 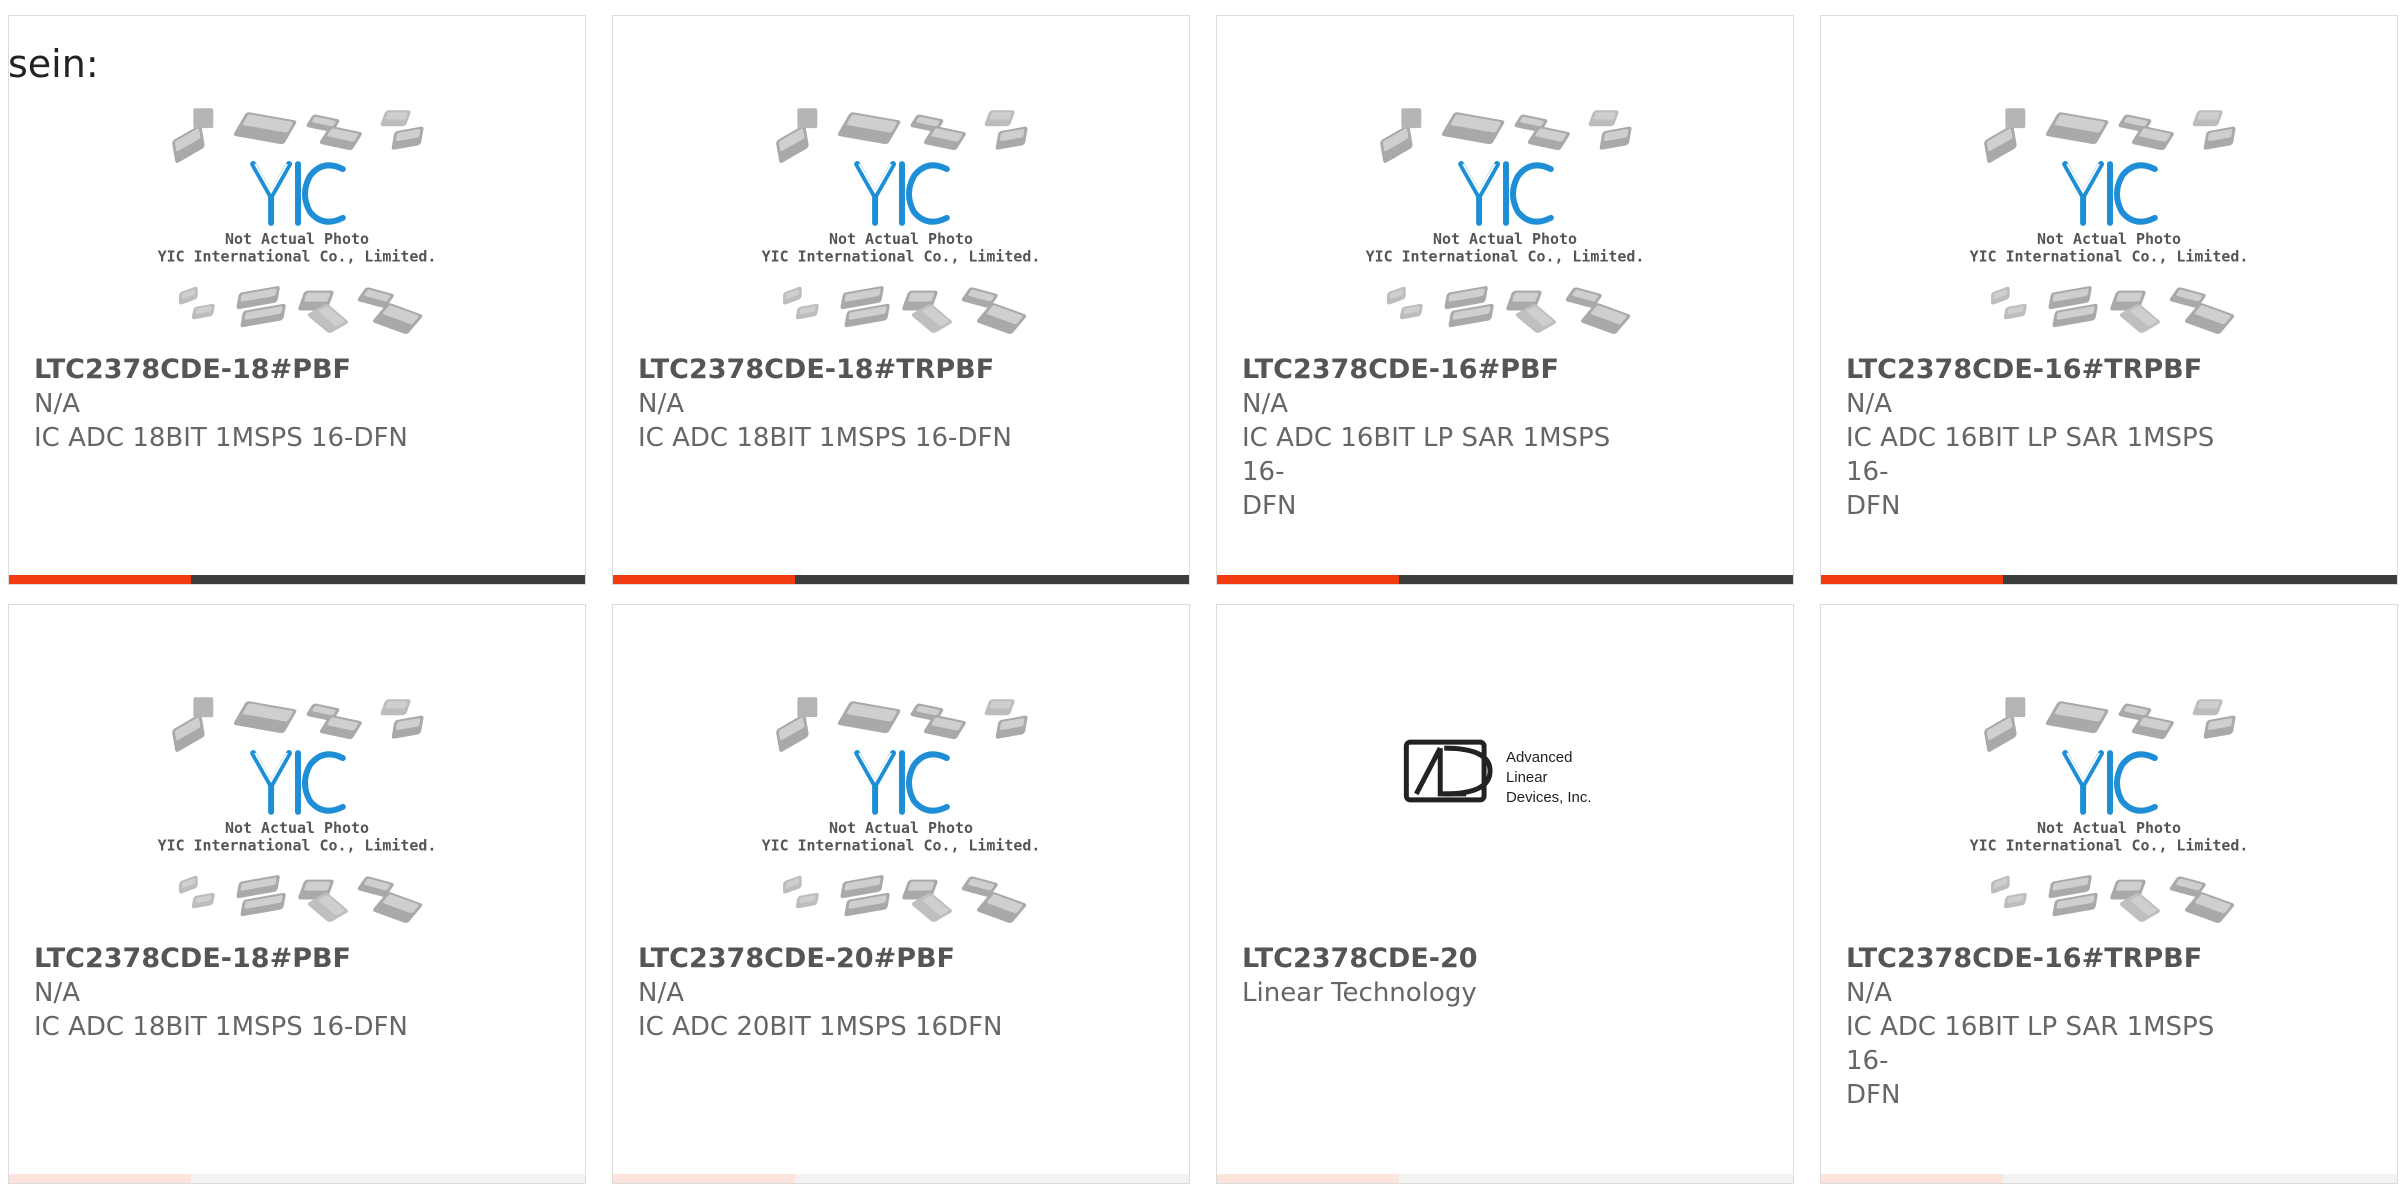 What do you see at coordinates (1527, 777) in the screenshot?
I see `adl-logo-line2: Linear` at bounding box center [1527, 777].